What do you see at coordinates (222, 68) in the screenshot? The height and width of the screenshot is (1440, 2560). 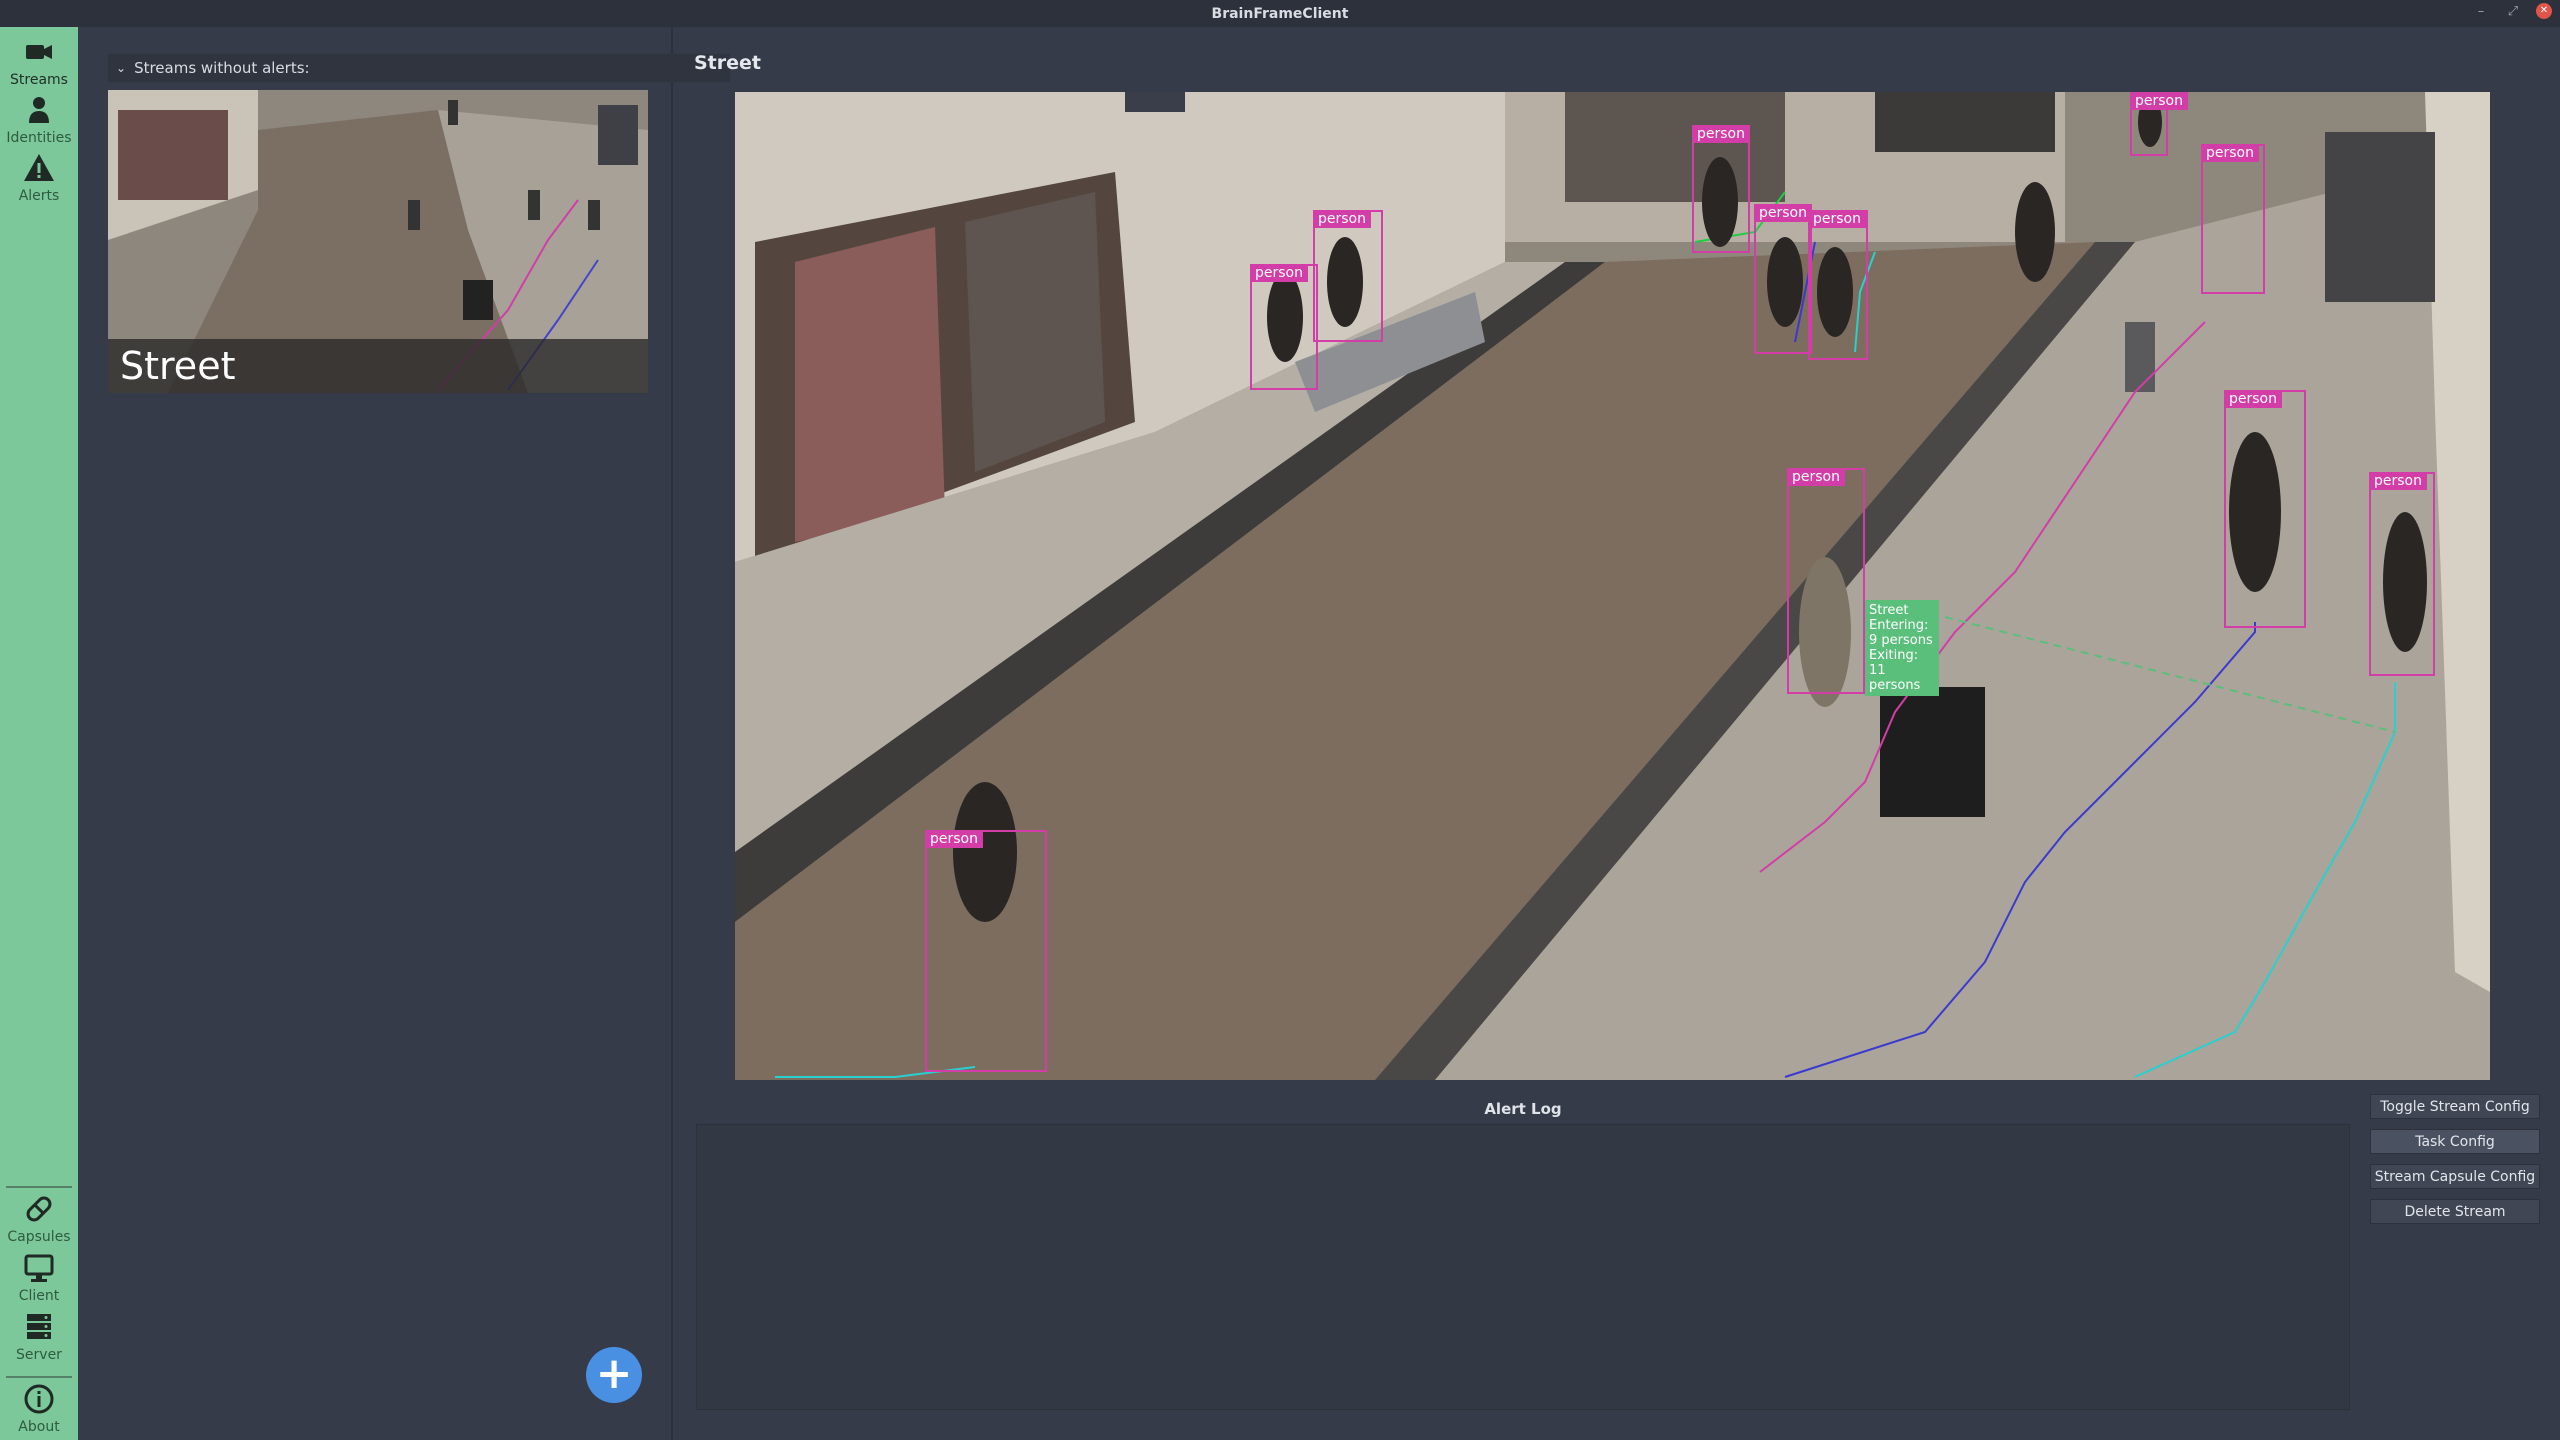 I see `streams-group-label: Streams without alerts:` at bounding box center [222, 68].